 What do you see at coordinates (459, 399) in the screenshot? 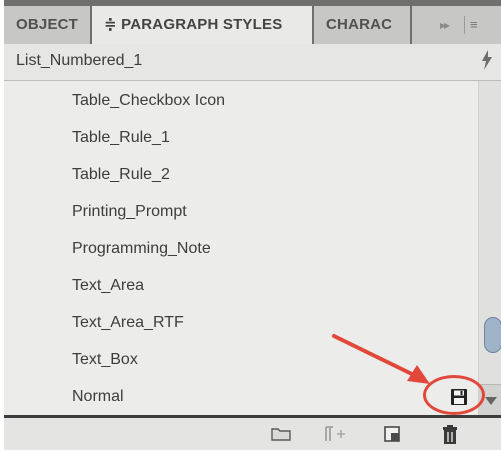
I see `save-icon` at bounding box center [459, 399].